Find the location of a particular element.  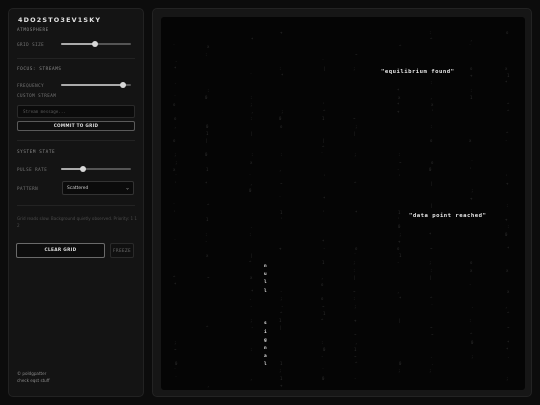

freeze-button: FREEZE is located at coordinates (122, 250).